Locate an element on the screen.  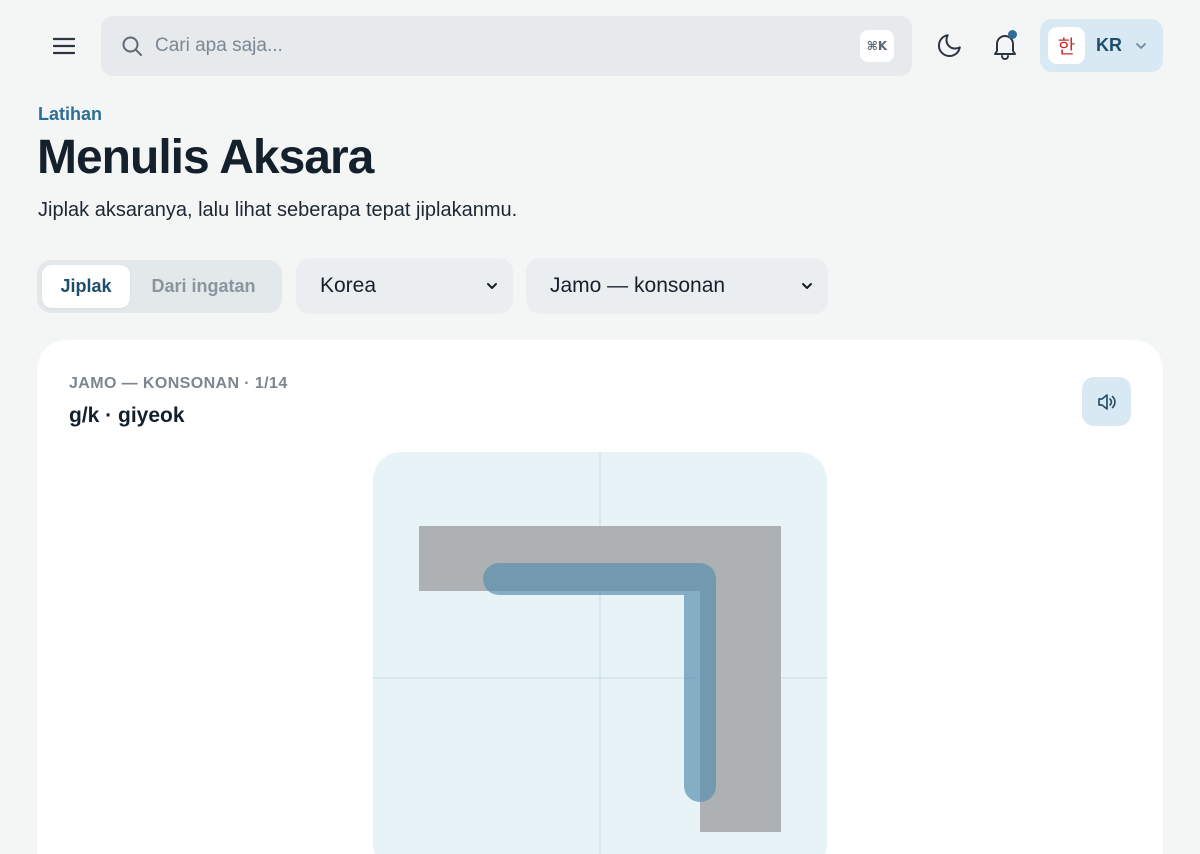
menu-button is located at coordinates (64, 46).